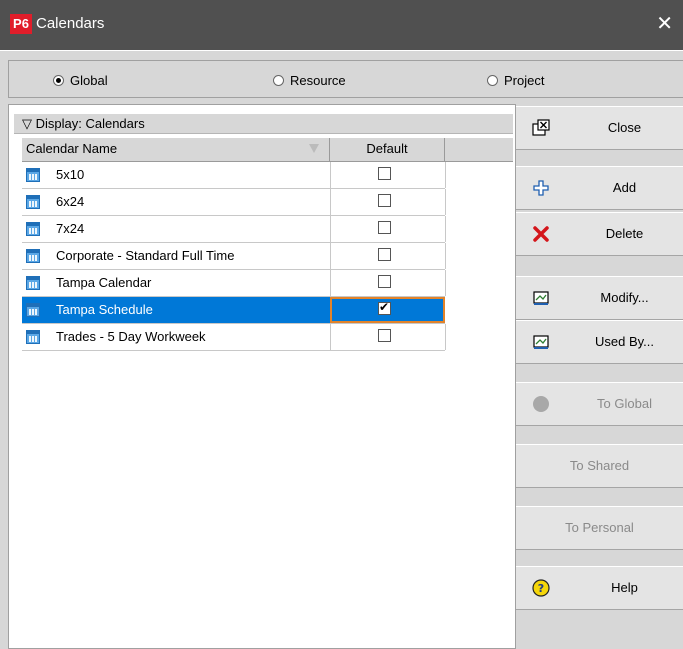 Image resolution: width=683 pixels, height=649 pixels. I want to click on help-question-icon: ?, so click(541, 588).